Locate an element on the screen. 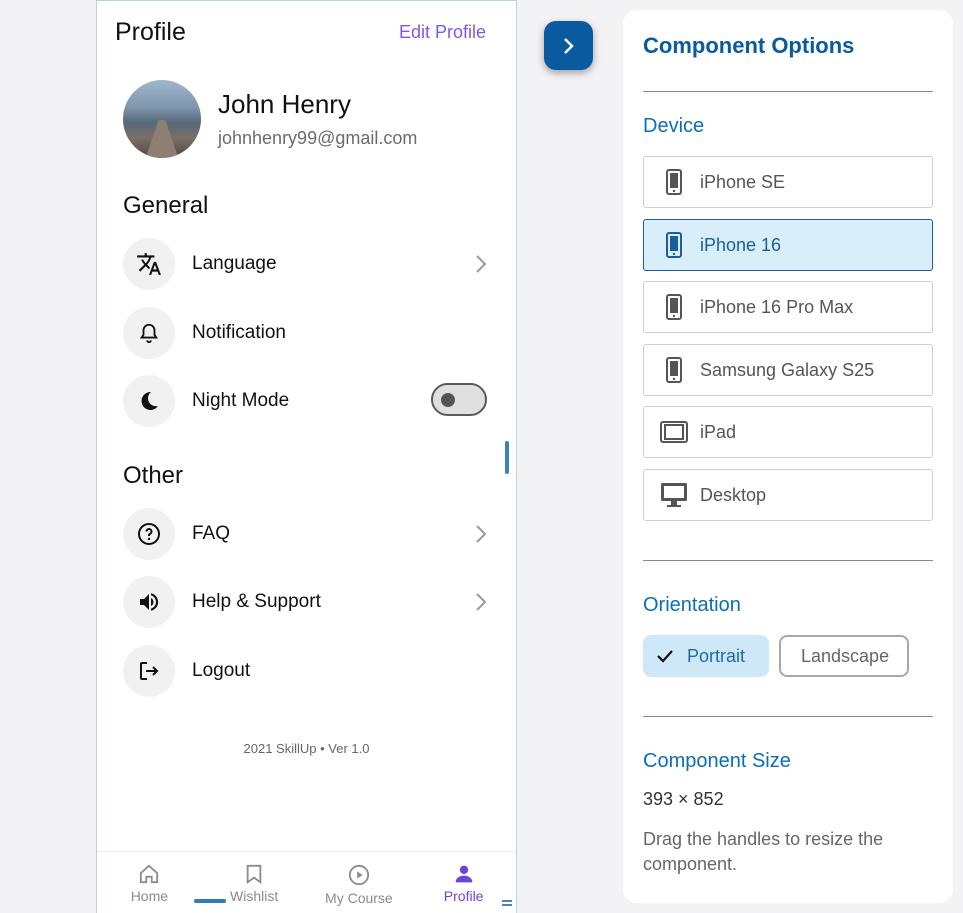 This screenshot has width=963, height=913. night-mode-toggle is located at coordinates (459, 399).